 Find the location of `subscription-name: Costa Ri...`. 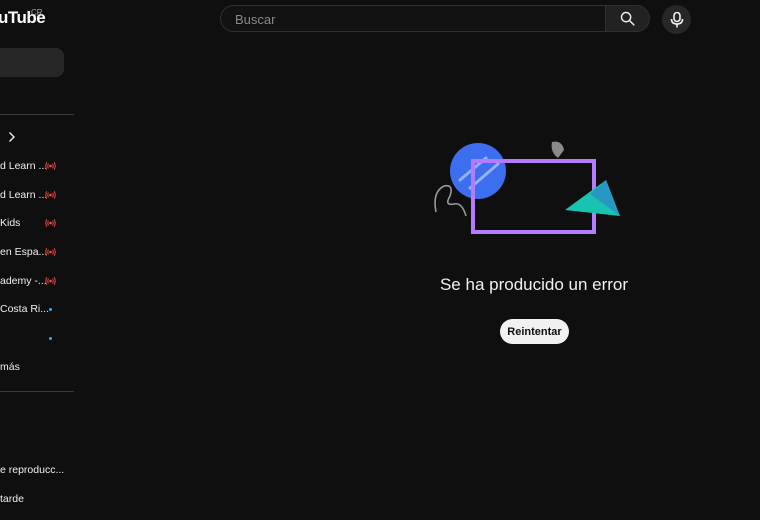

subscription-name: Costa Ri... is located at coordinates (25, 309).